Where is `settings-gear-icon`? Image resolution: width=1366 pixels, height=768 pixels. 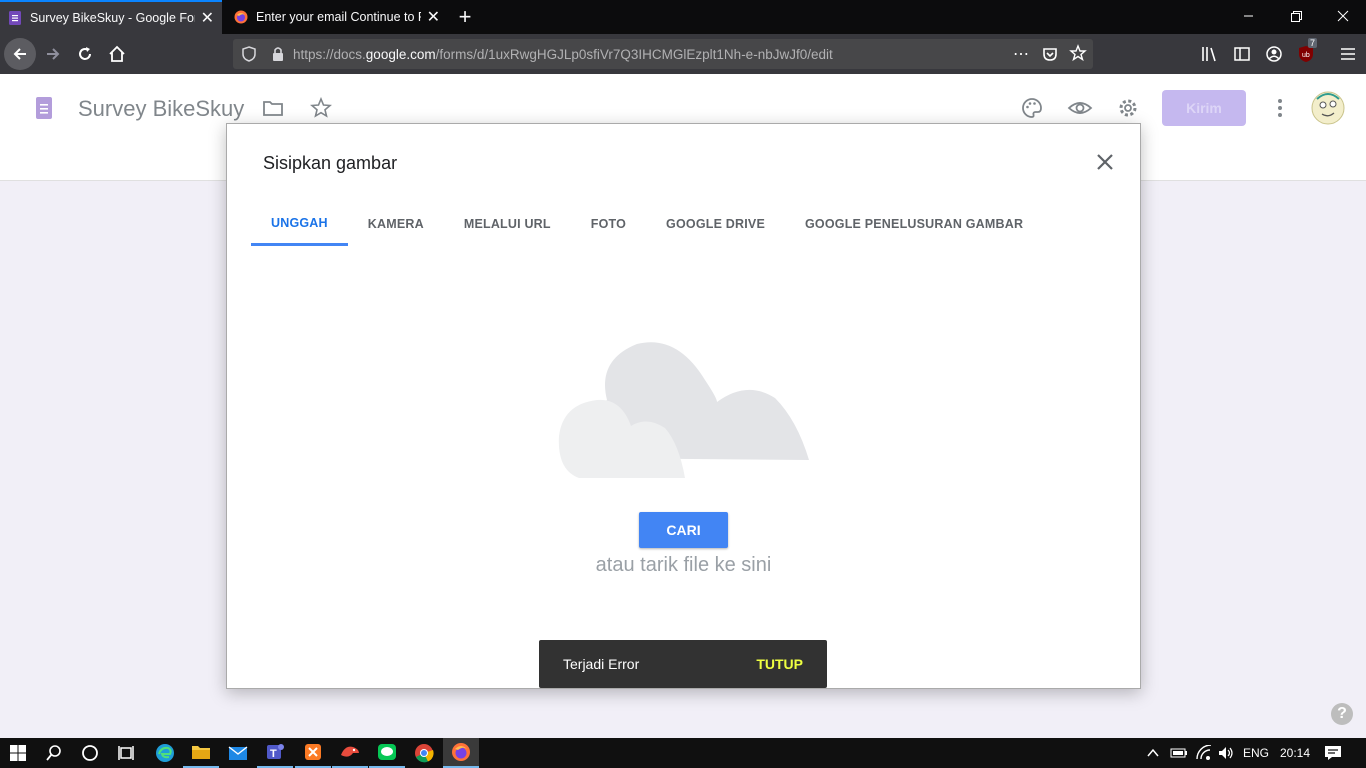
settings-gear-icon is located at coordinates (1128, 108).